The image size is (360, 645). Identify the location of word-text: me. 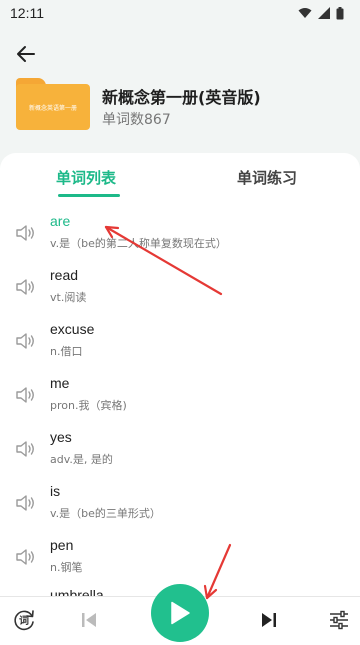
(60, 383).